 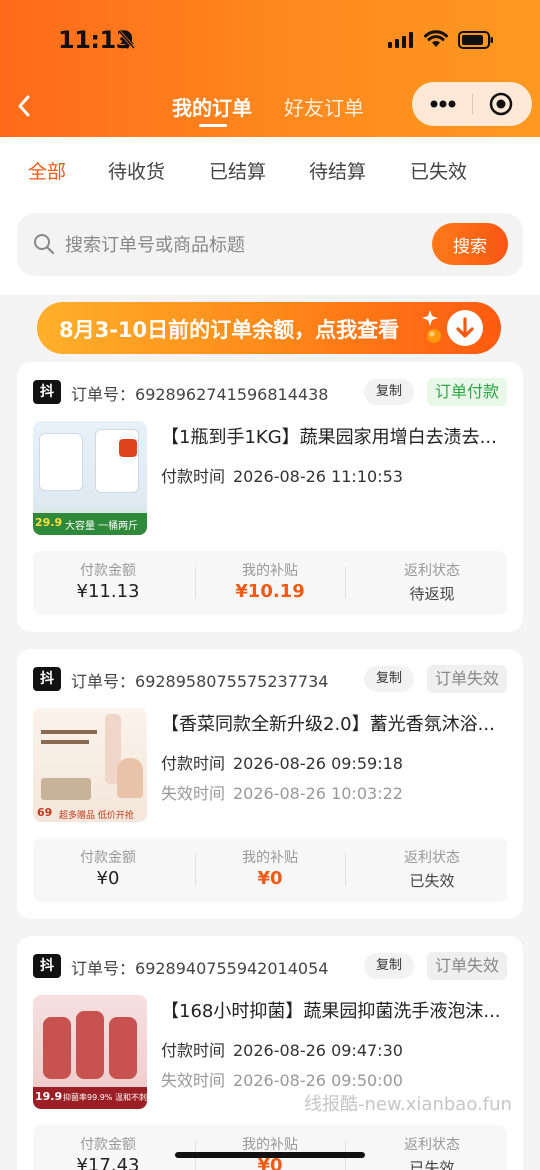 What do you see at coordinates (470, 244) in the screenshot?
I see `search-button: 搜索` at bounding box center [470, 244].